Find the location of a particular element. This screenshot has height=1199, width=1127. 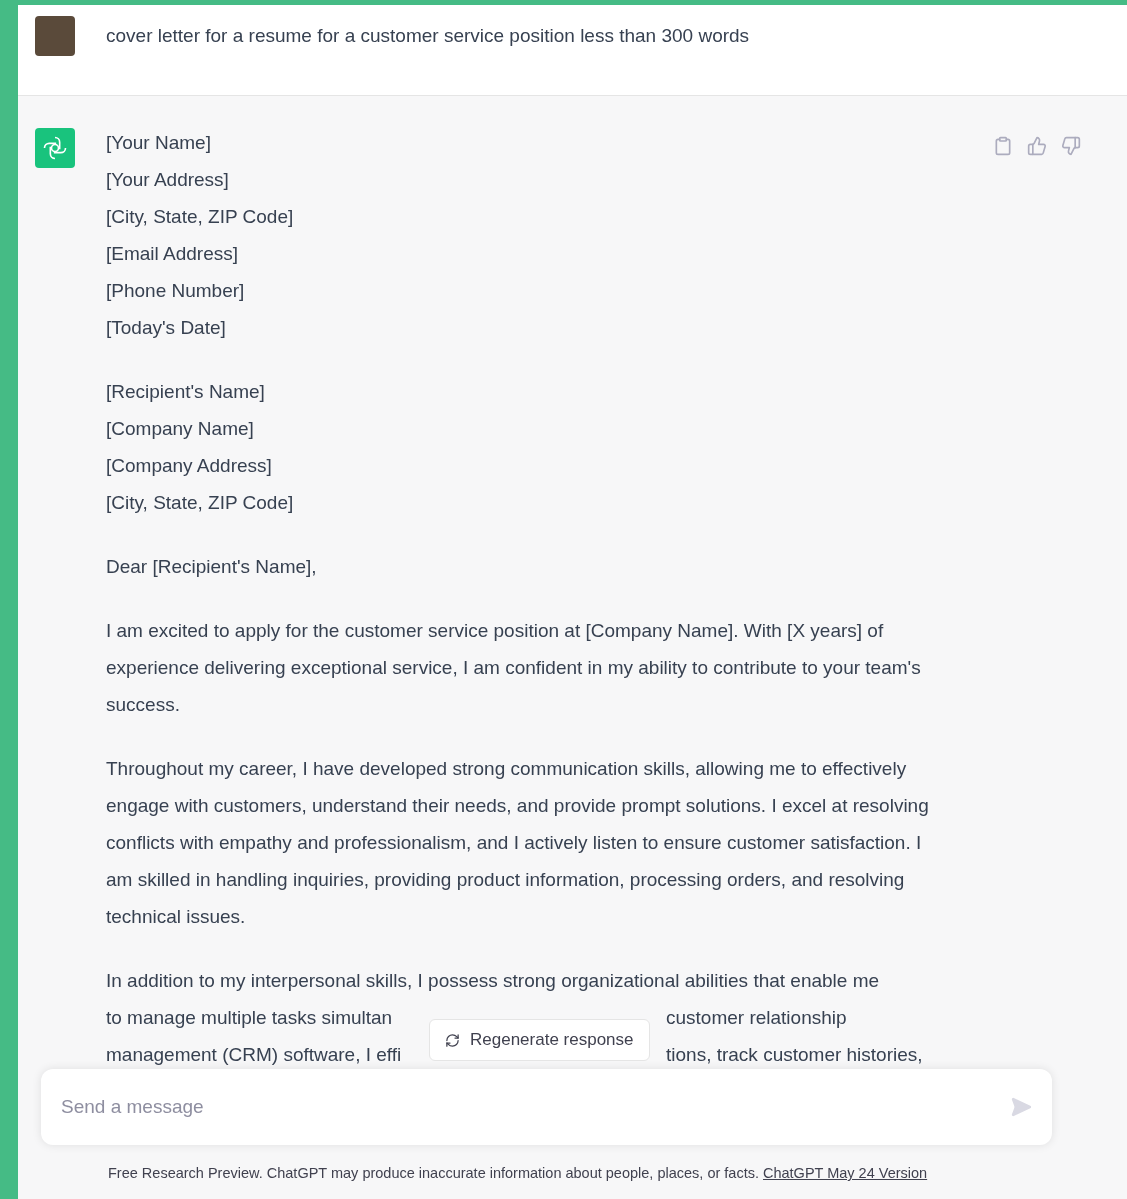

prompt-text: cover letter for a resume for a customer service position less than 300 words is located at coordinates (428, 36).